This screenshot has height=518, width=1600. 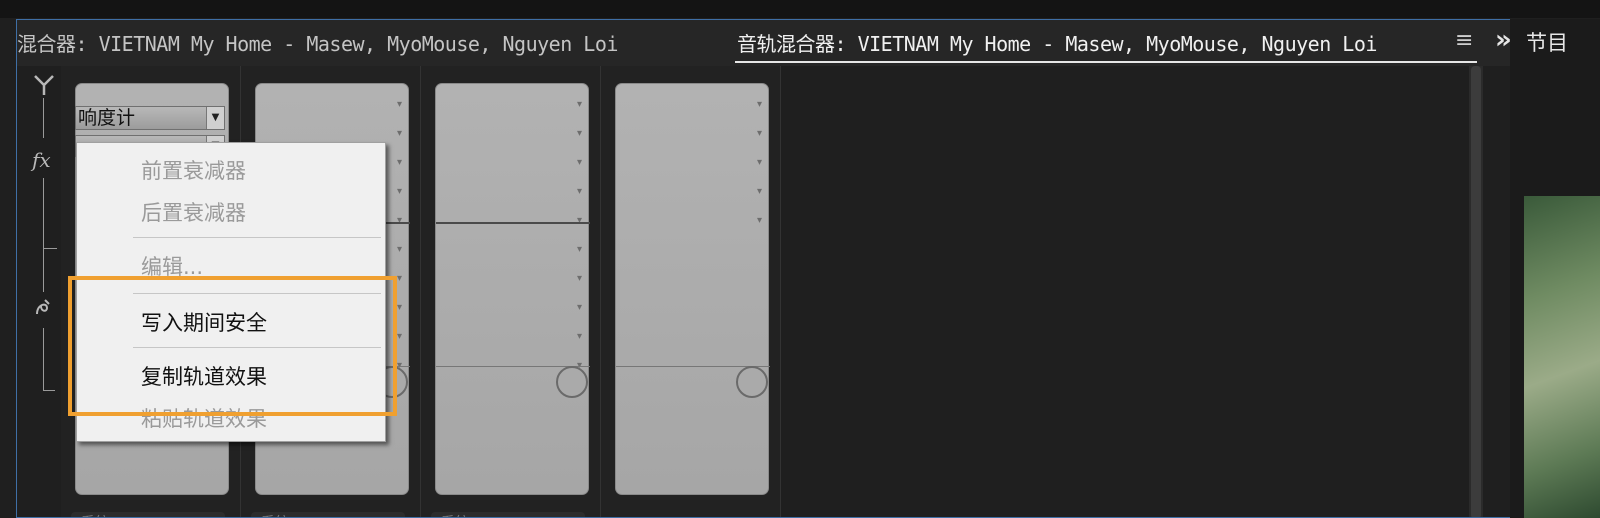 I want to click on chevron-down-icon: ▼, so click(x=215, y=118).